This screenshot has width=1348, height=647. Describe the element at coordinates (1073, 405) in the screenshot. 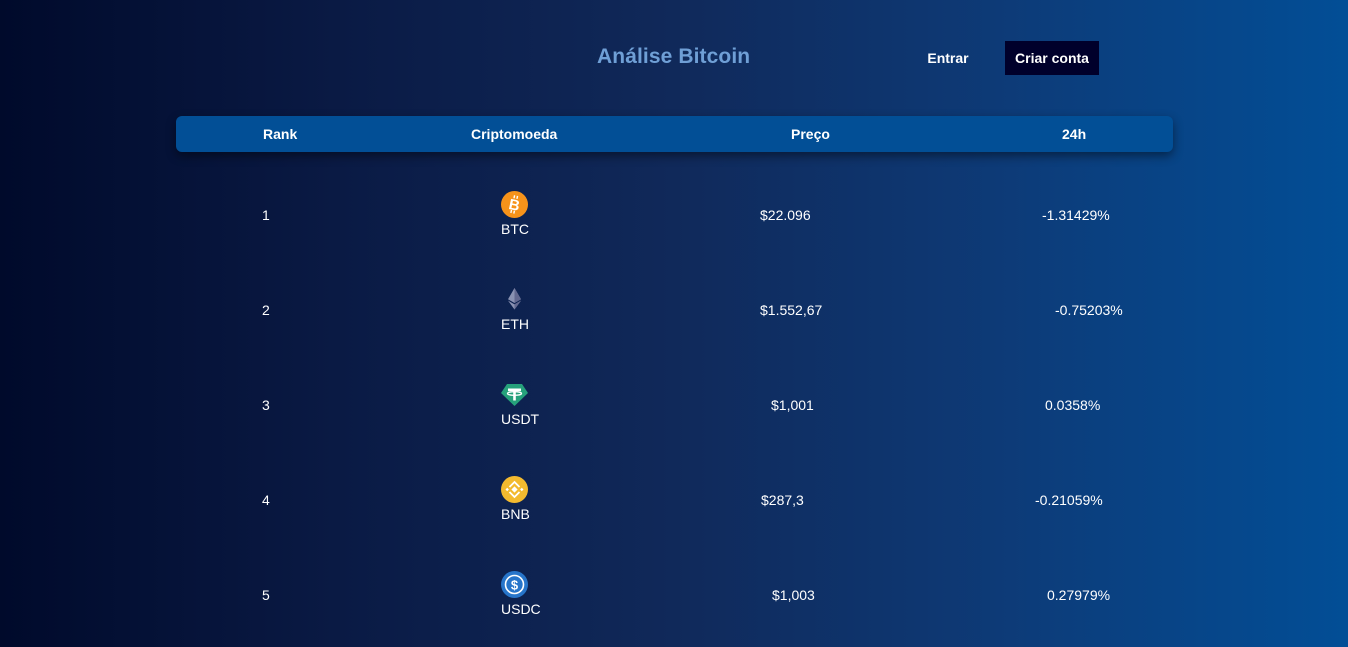

I see `change-24h-cell: 0.0358%` at that location.